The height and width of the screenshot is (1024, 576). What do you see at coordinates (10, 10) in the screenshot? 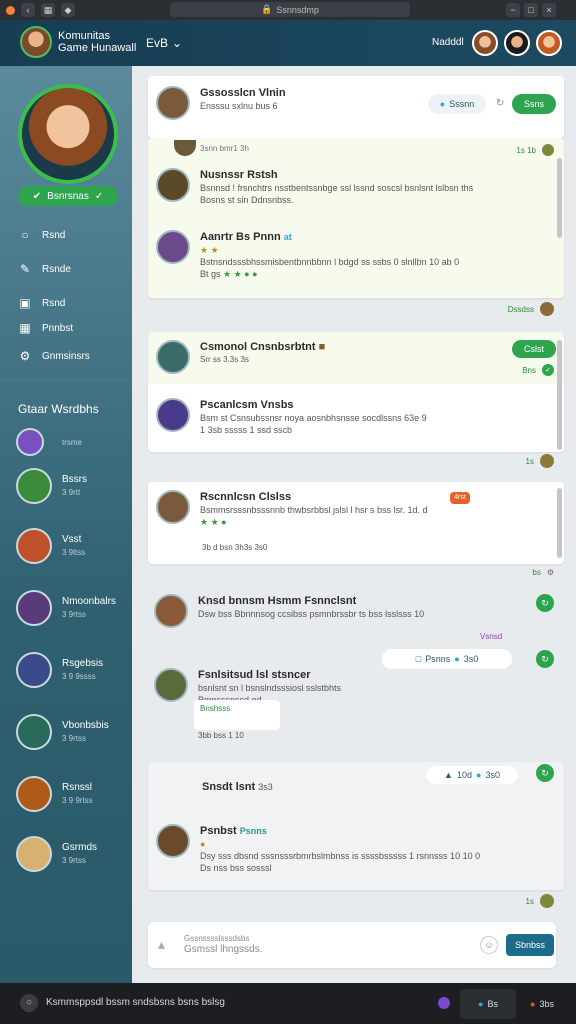
I see `close-dot-icon` at bounding box center [10, 10].